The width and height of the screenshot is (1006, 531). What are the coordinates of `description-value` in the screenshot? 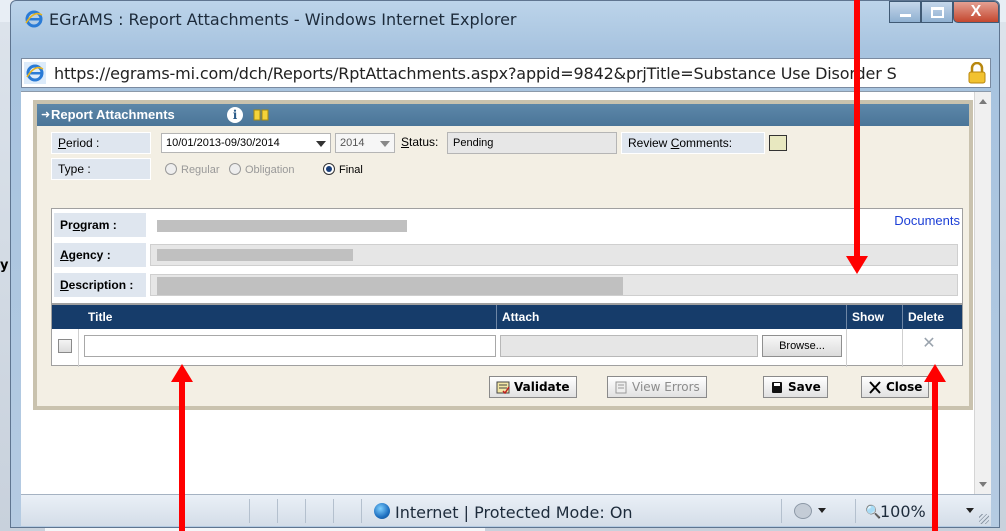 It's located at (554, 285).